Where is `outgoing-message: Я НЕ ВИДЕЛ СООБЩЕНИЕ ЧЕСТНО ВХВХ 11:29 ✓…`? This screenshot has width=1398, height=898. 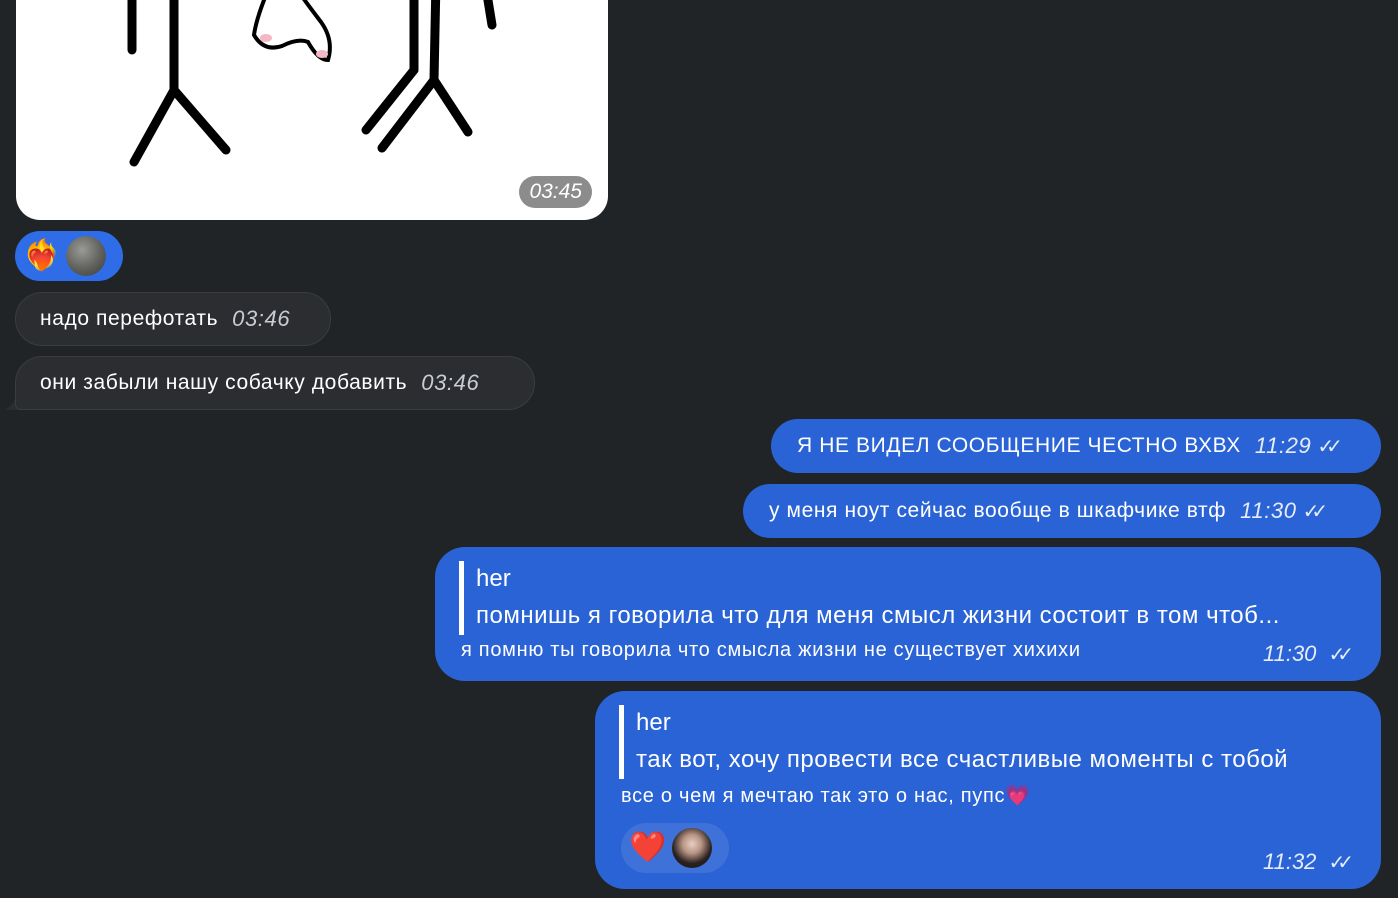 outgoing-message: Я НЕ ВИДЕЛ СООБЩЕНИЕ ЧЕСТНО ВХВХ 11:29 ✓… is located at coordinates (1076, 446).